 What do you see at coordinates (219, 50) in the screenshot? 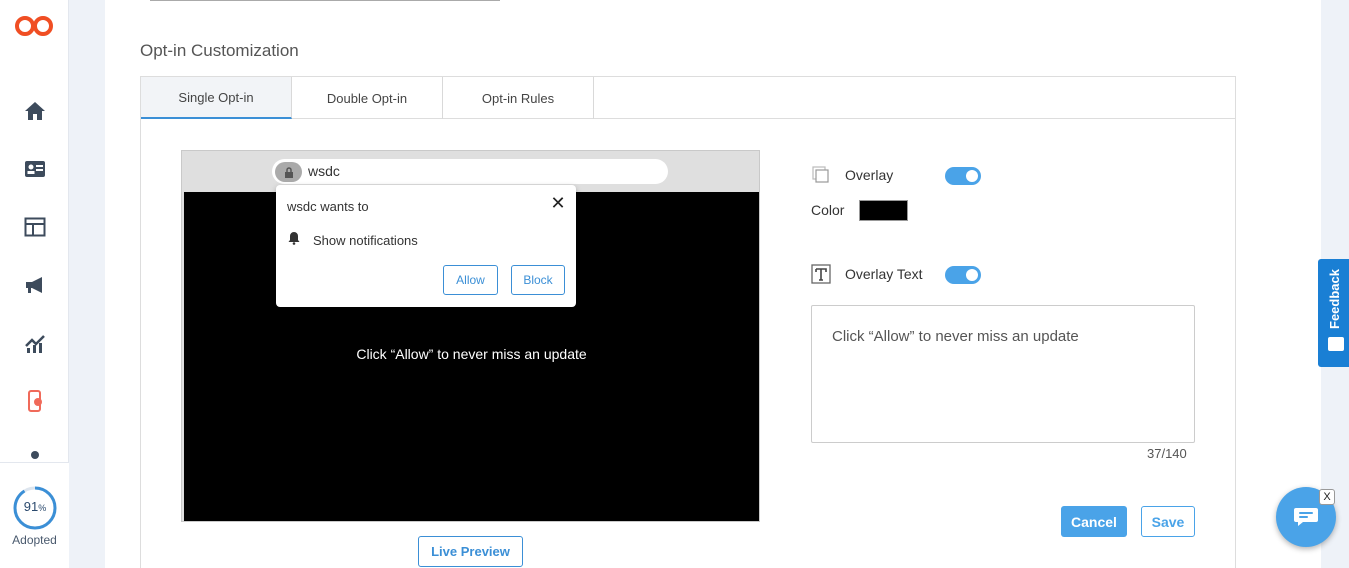
I see `section-title: Opt-in Customization` at bounding box center [219, 50].